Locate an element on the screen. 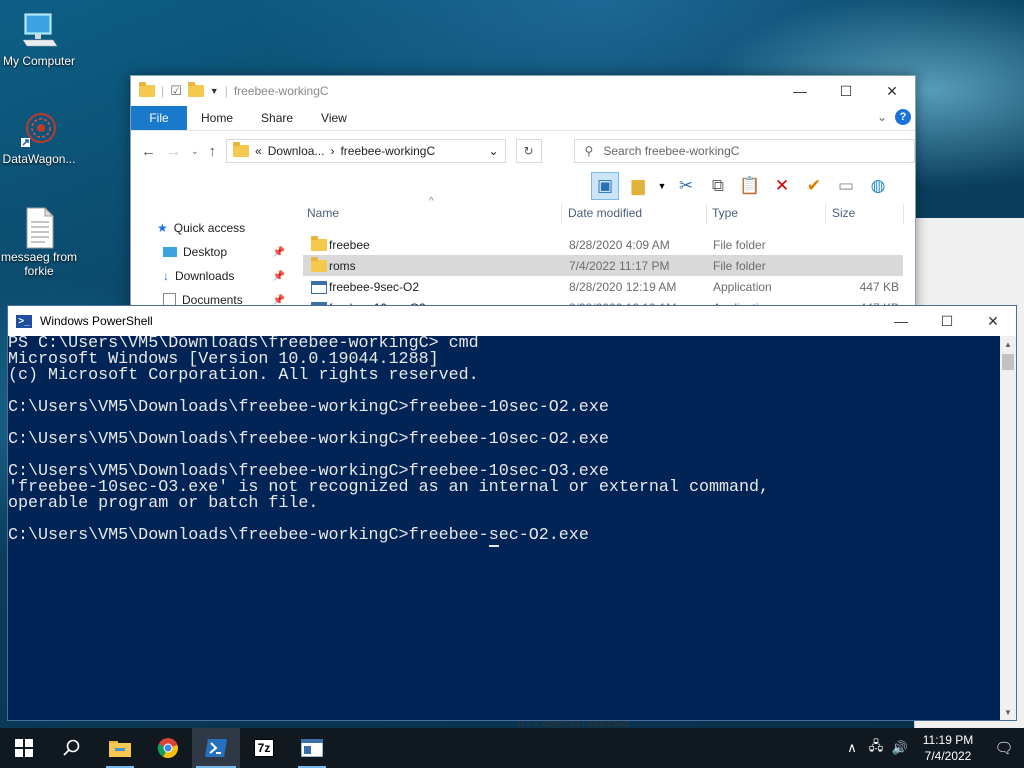  powershell-icon is located at coordinates (216, 748).